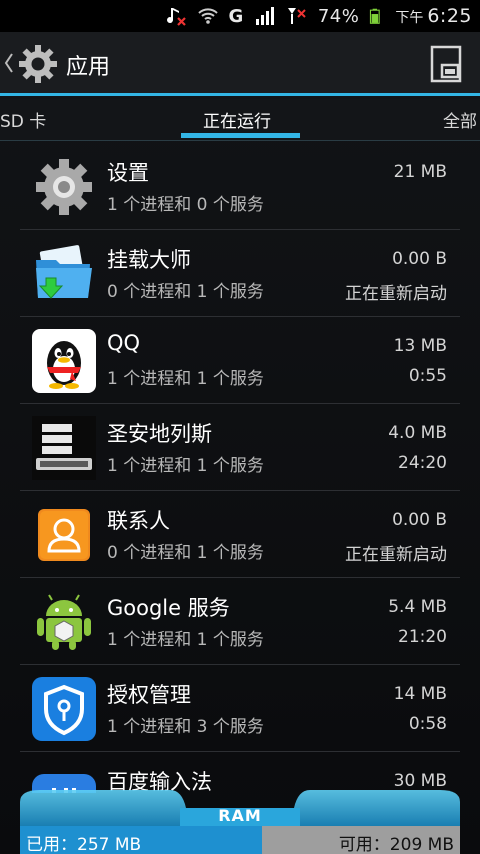 The image size is (480, 854). I want to click on clock-time: 6:25, so click(449, 16).